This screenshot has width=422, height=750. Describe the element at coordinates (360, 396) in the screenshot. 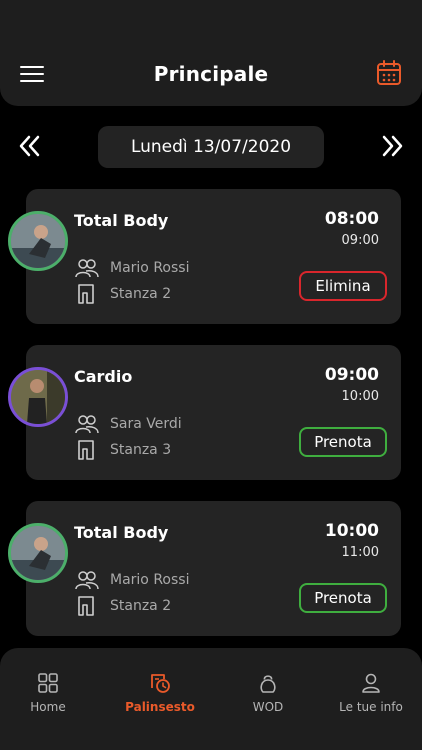

I see `class-end-time: 10:00` at that location.